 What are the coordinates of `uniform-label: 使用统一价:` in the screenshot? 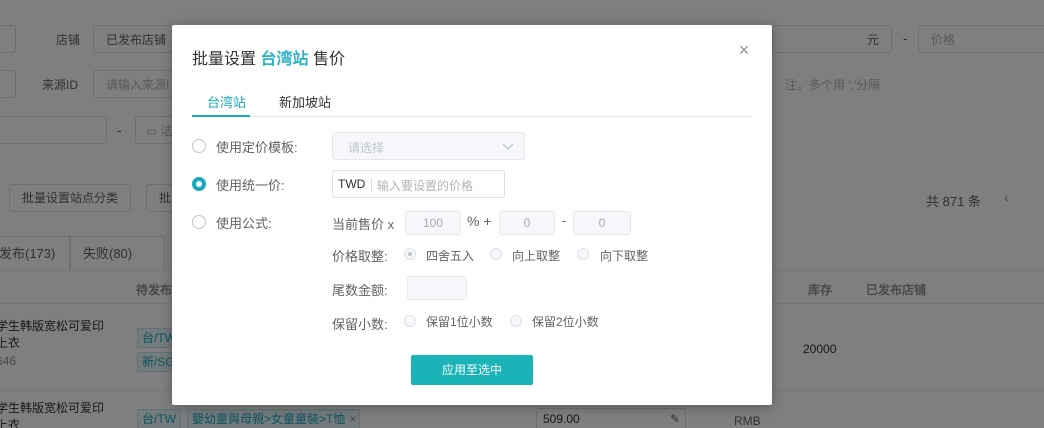 It's located at (250, 185).